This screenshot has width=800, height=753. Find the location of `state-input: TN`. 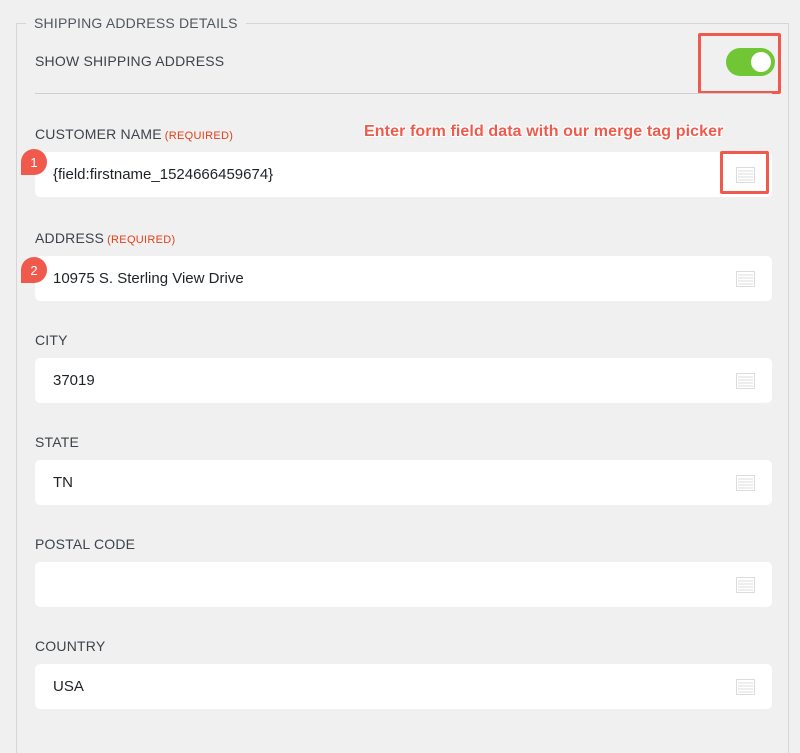

state-input: TN is located at coordinates (403, 482).